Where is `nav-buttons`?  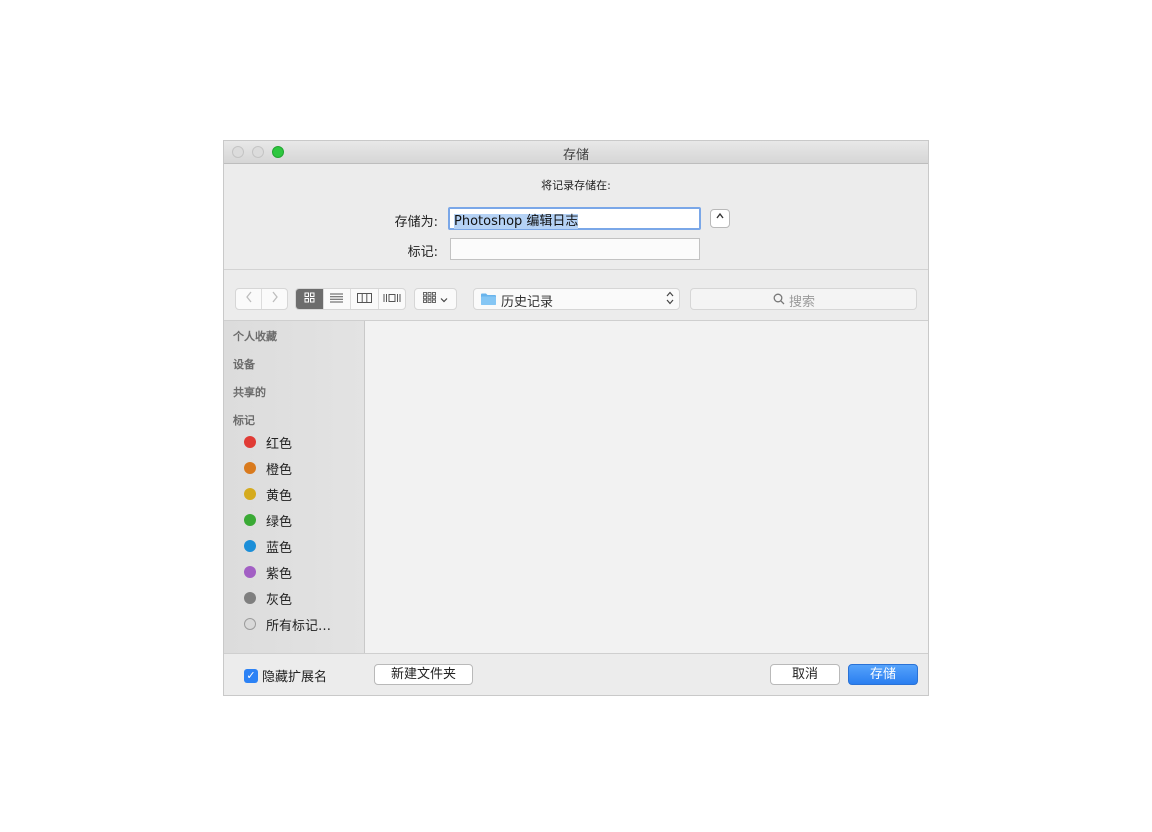
nav-buttons is located at coordinates (261, 299).